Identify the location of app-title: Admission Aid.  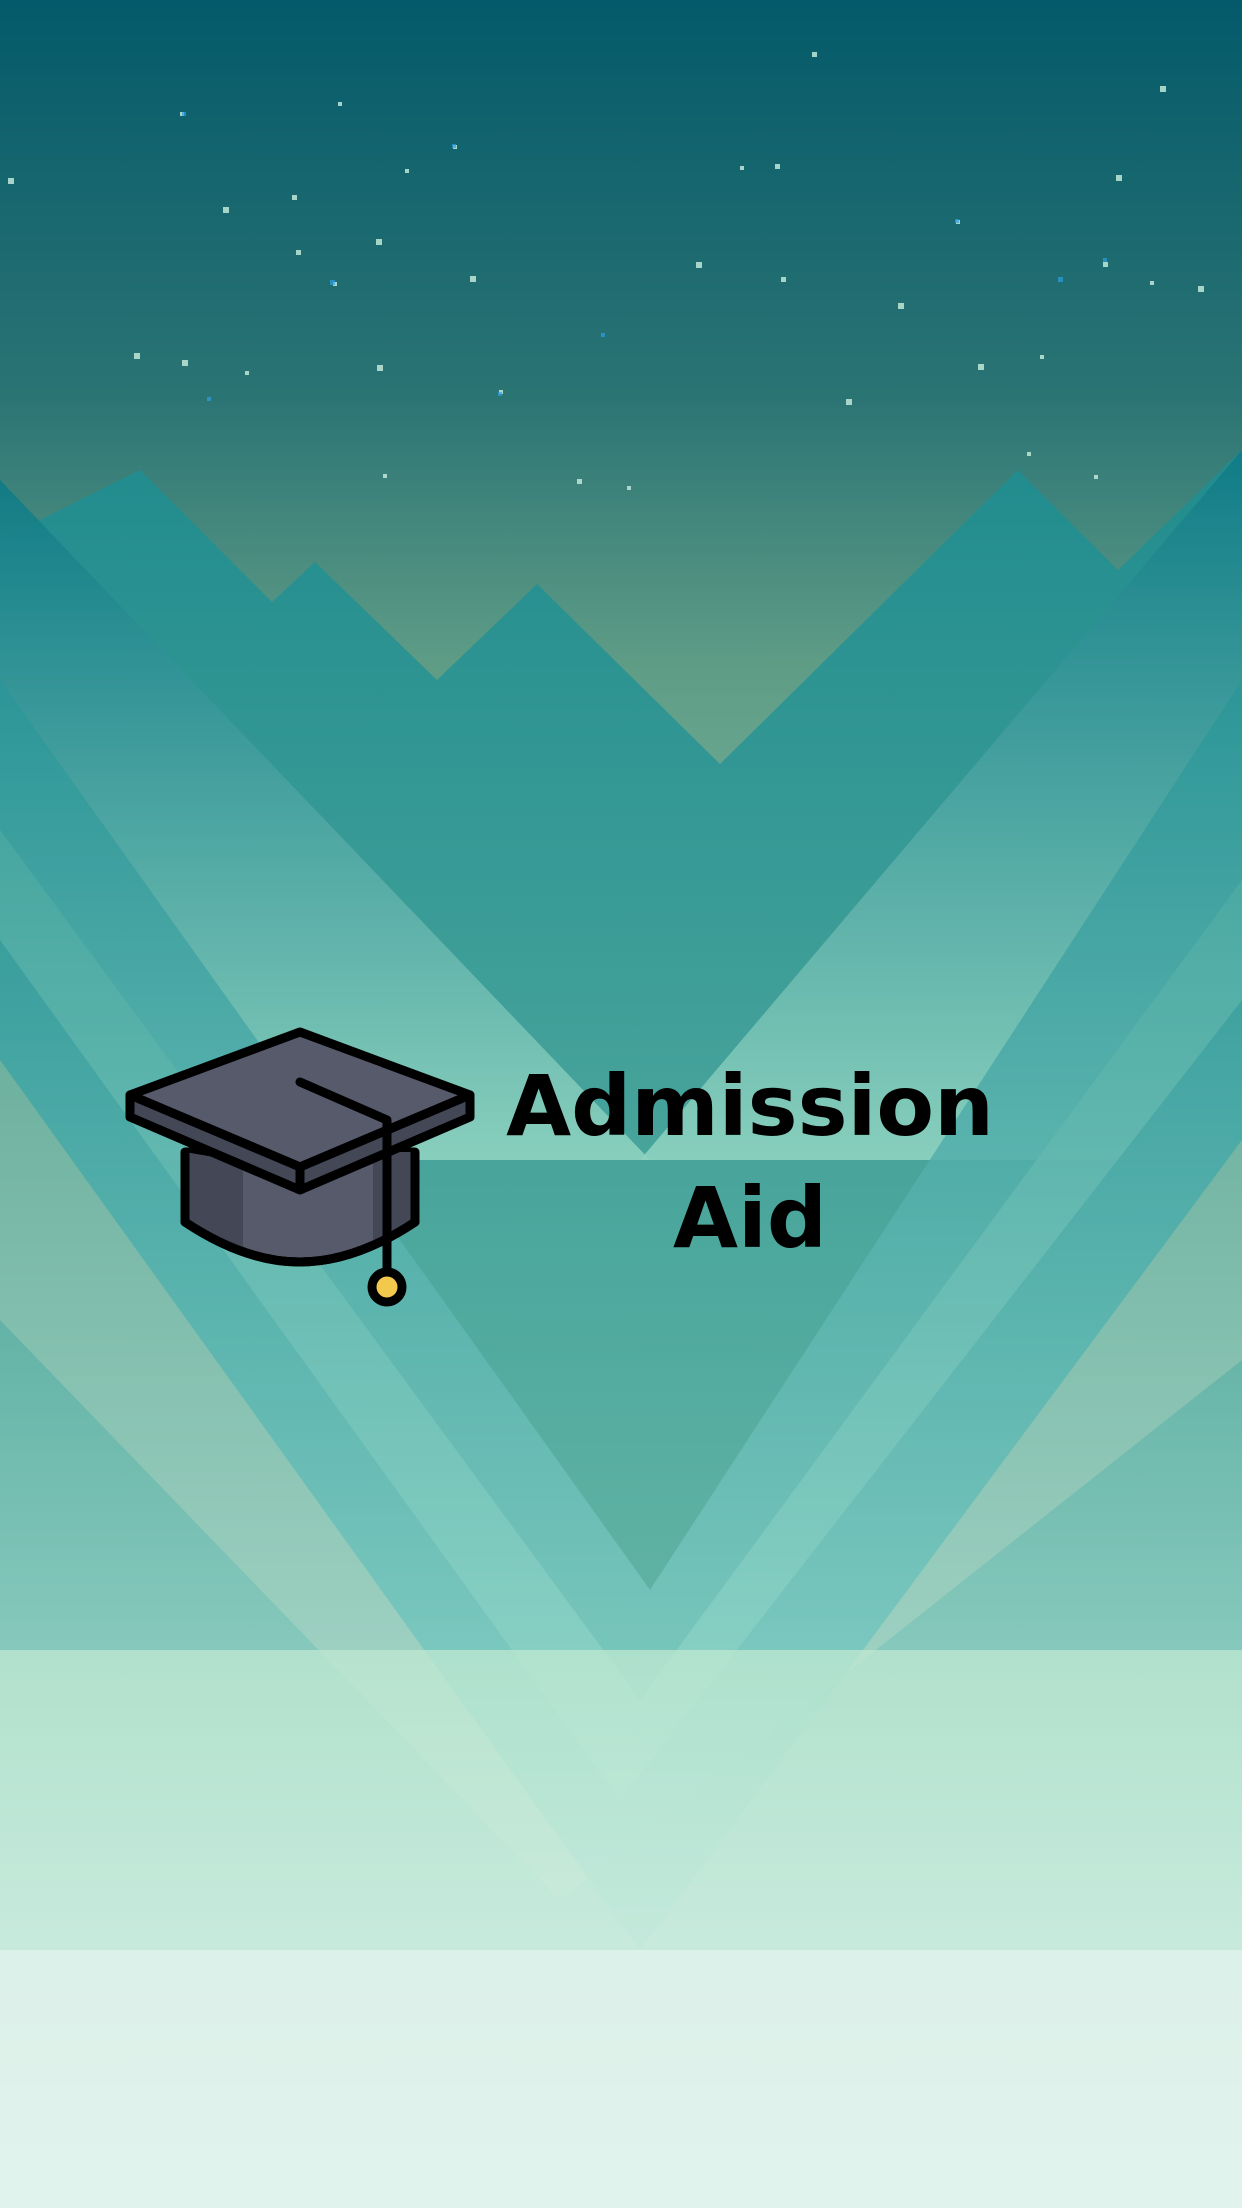
(750, 1162).